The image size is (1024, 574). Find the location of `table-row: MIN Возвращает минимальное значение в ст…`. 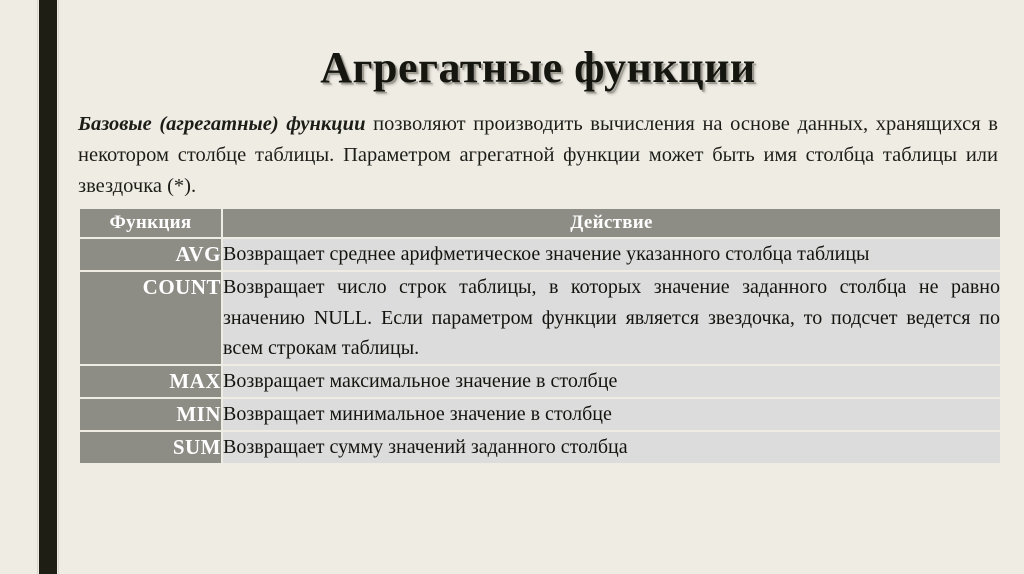

table-row: MIN Возвращает минимальное значение в ст… is located at coordinates (540, 414).